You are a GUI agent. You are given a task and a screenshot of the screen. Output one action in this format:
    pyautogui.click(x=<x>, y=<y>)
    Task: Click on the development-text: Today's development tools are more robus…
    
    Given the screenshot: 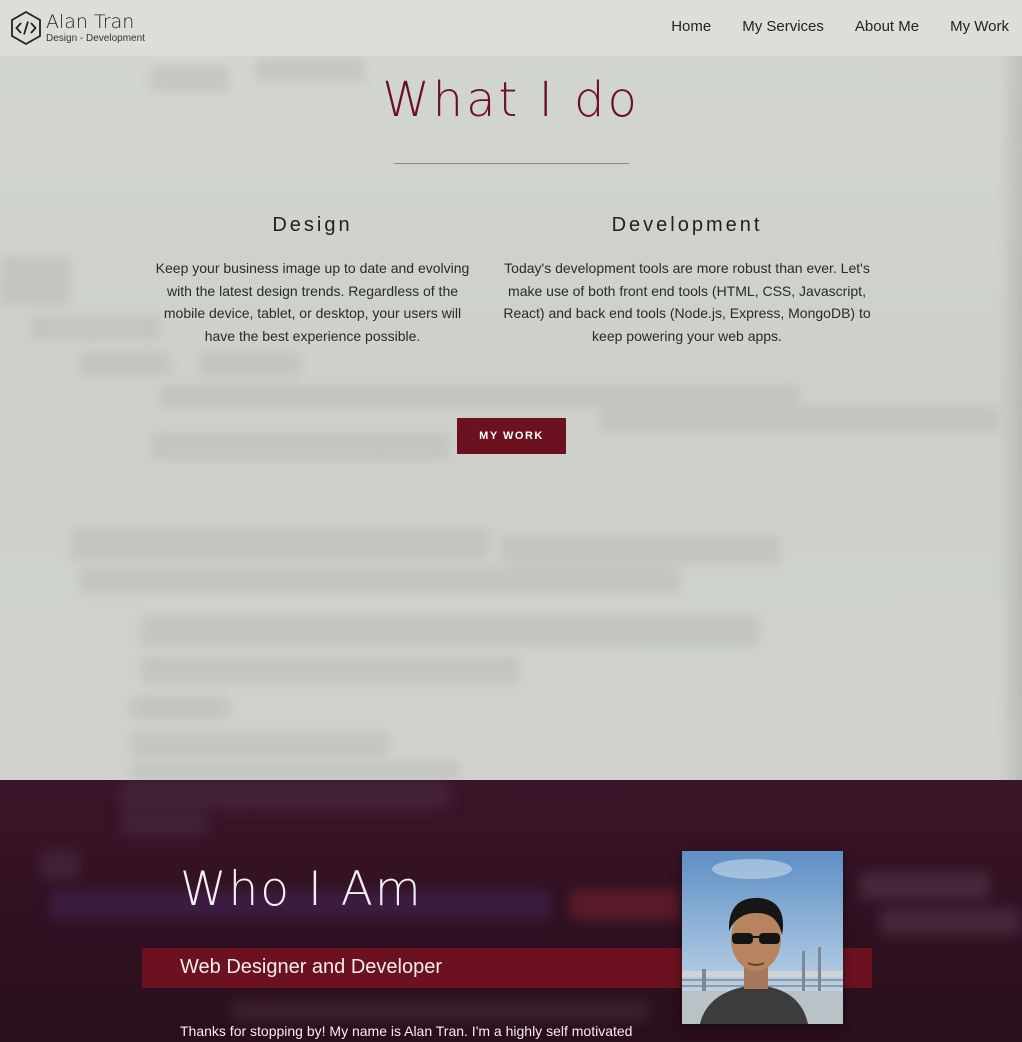 What is the action you would take?
    pyautogui.click(x=687, y=302)
    